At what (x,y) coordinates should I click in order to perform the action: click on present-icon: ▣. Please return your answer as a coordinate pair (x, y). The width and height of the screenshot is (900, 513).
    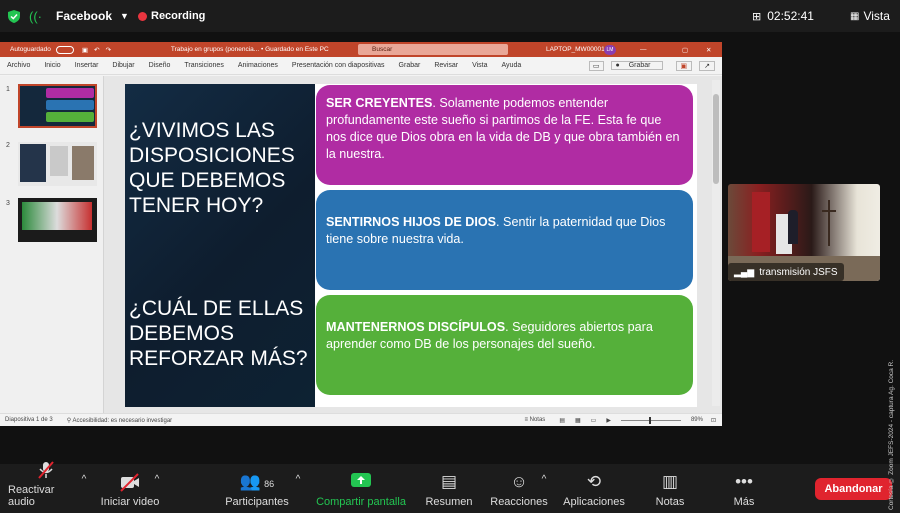
    Looking at the image, I should click on (684, 65).